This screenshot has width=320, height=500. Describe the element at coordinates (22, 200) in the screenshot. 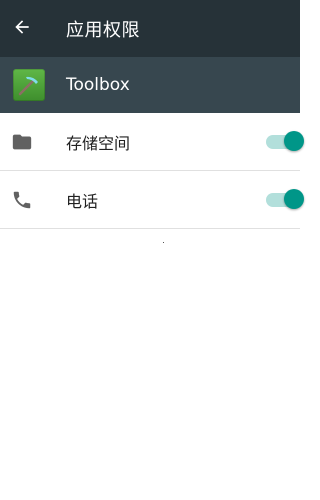

I see `phone-icon` at that location.